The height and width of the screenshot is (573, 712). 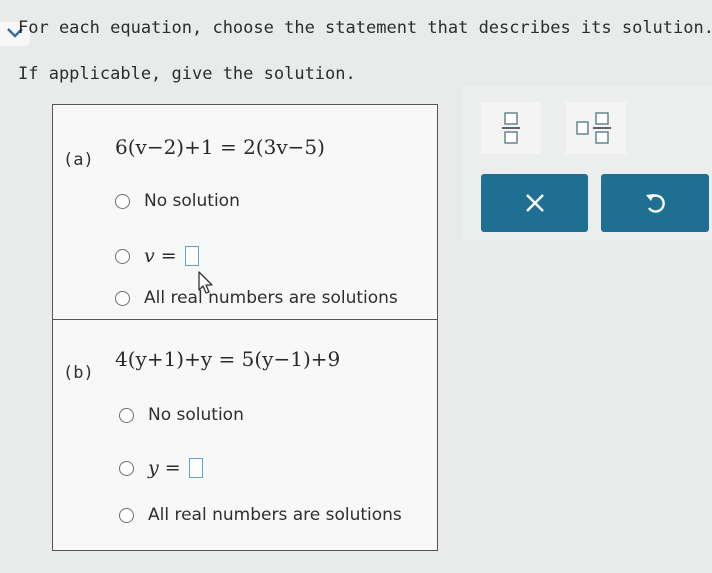 I want to click on part-a-equation-left: 6(v−2)+1, so click(x=164, y=147).